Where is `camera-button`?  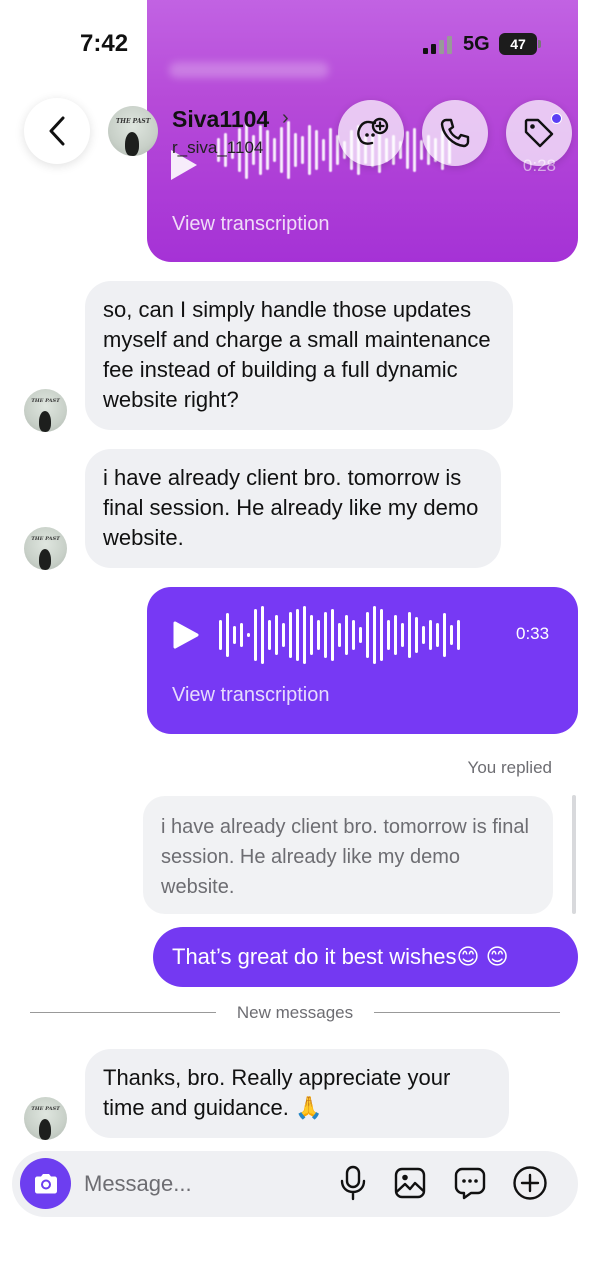 camera-button is located at coordinates (45, 1183).